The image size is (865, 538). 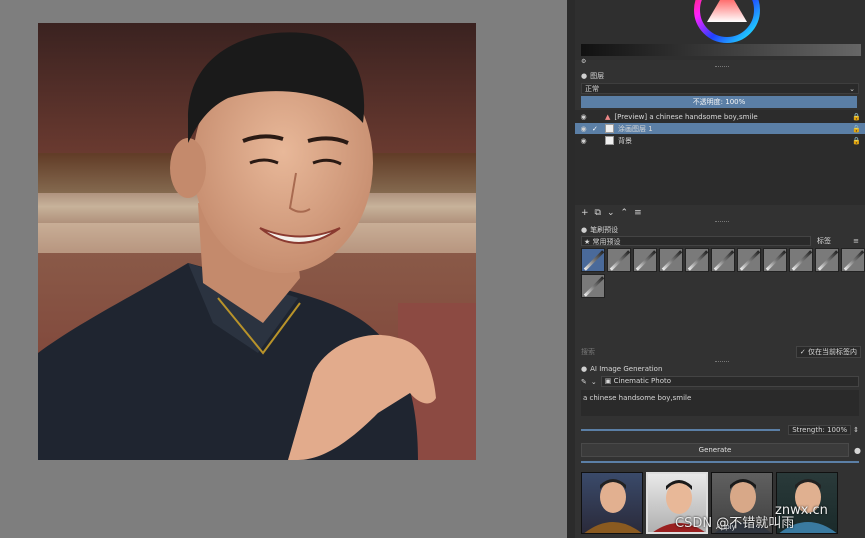 I want to click on strength-row: Strength: 100% ⇕, so click(x=720, y=430).